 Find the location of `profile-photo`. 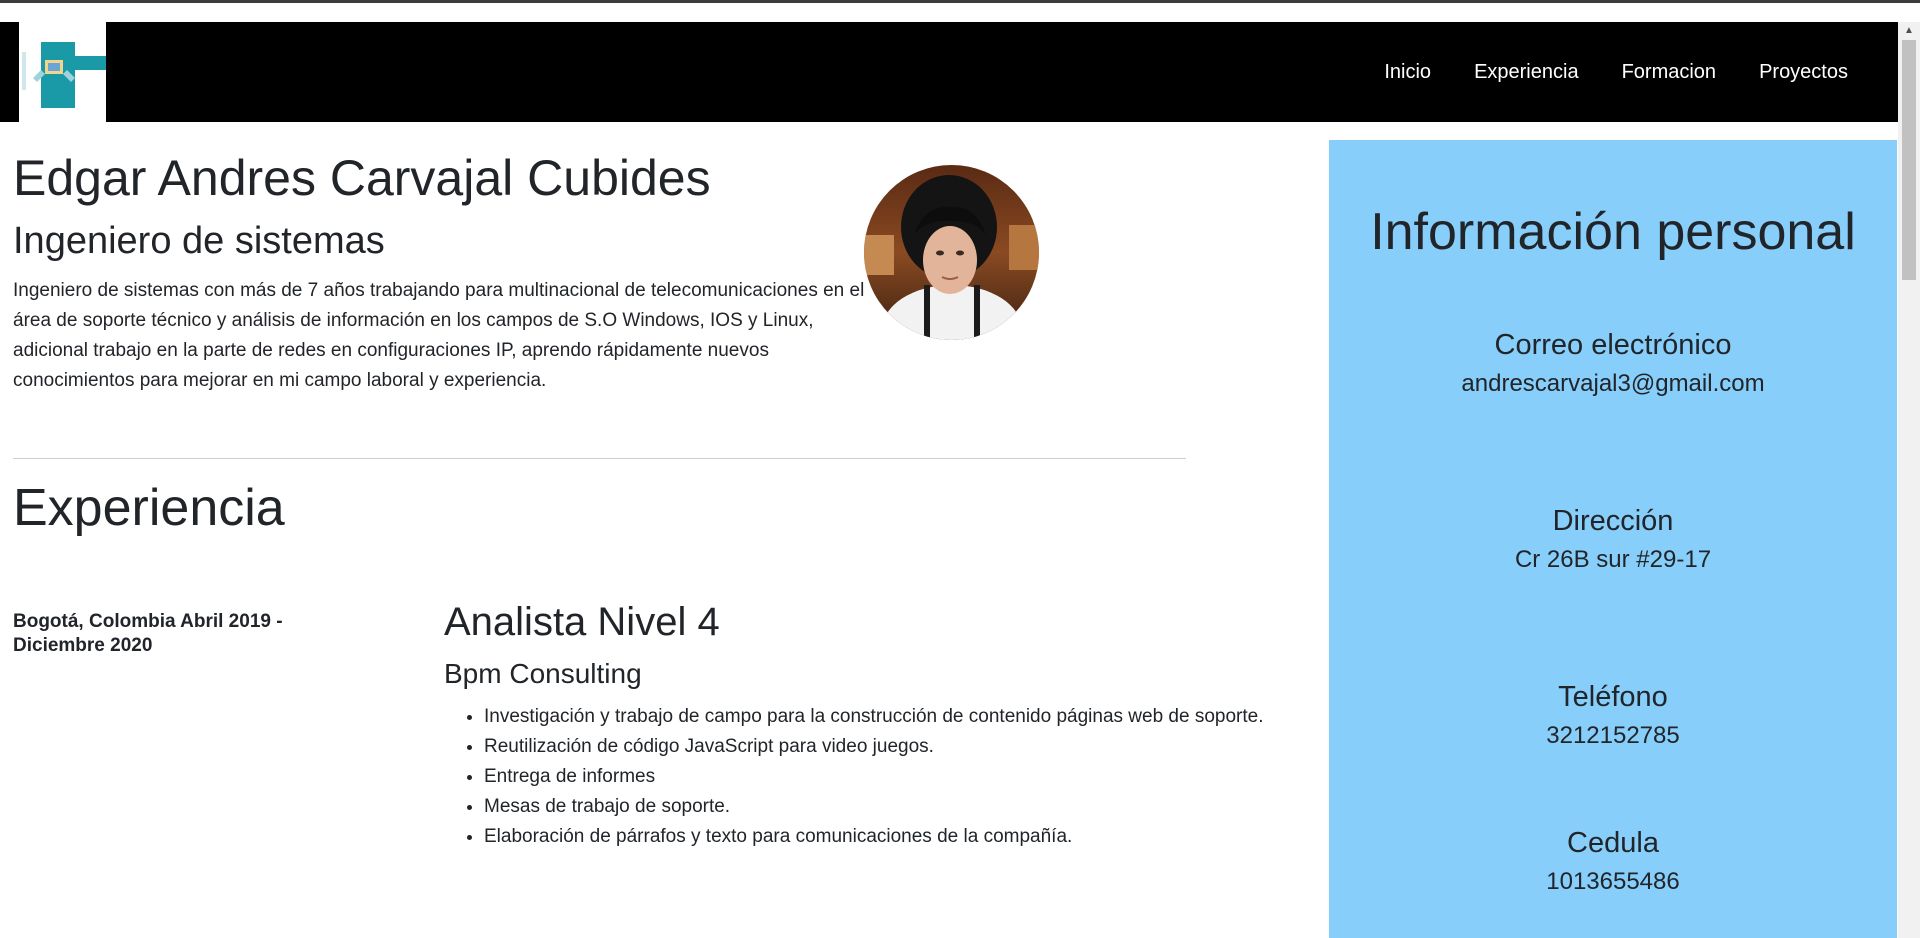

profile-photo is located at coordinates (951, 252).